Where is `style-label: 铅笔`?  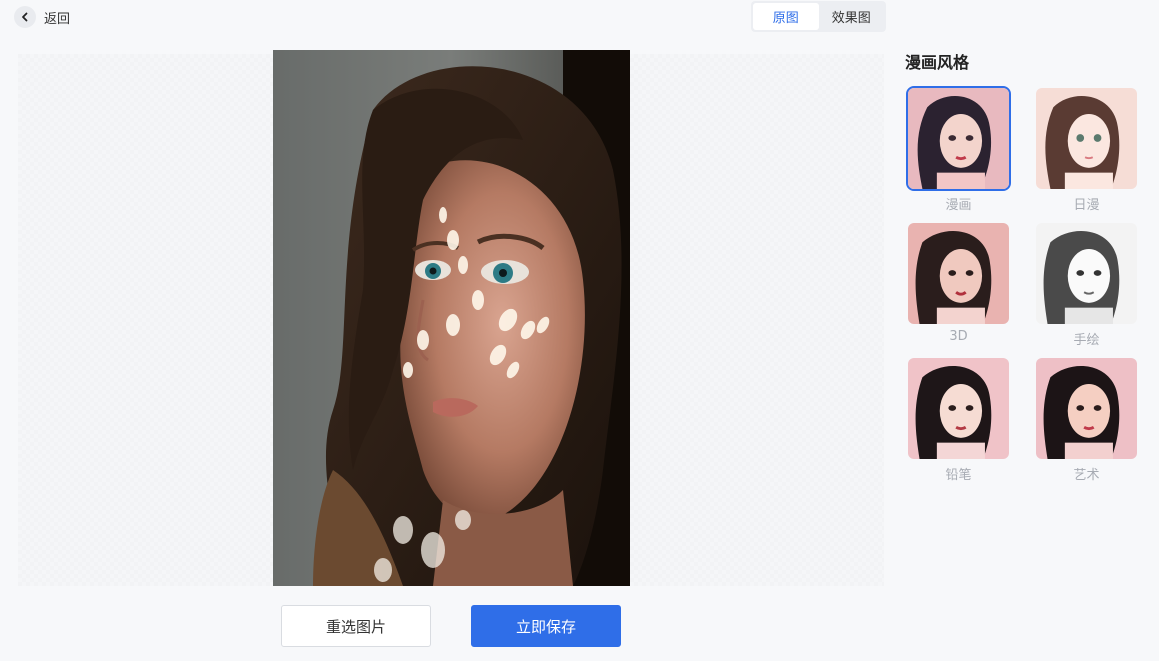 style-label: 铅笔 is located at coordinates (958, 475).